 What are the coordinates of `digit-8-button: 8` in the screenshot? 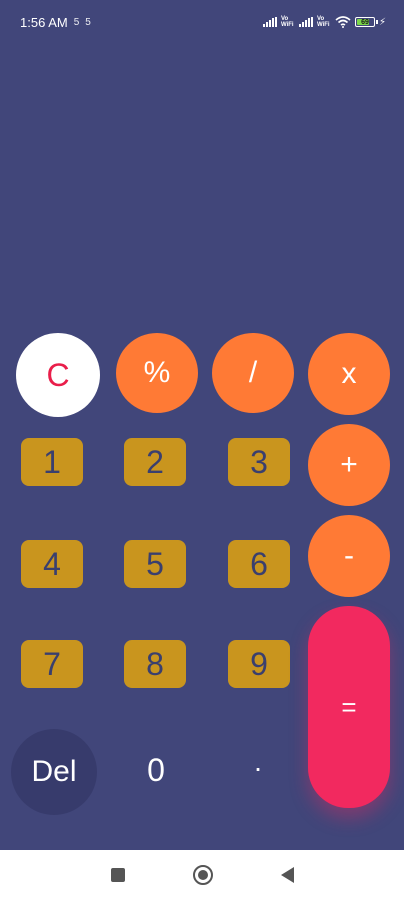 It's located at (155, 664).